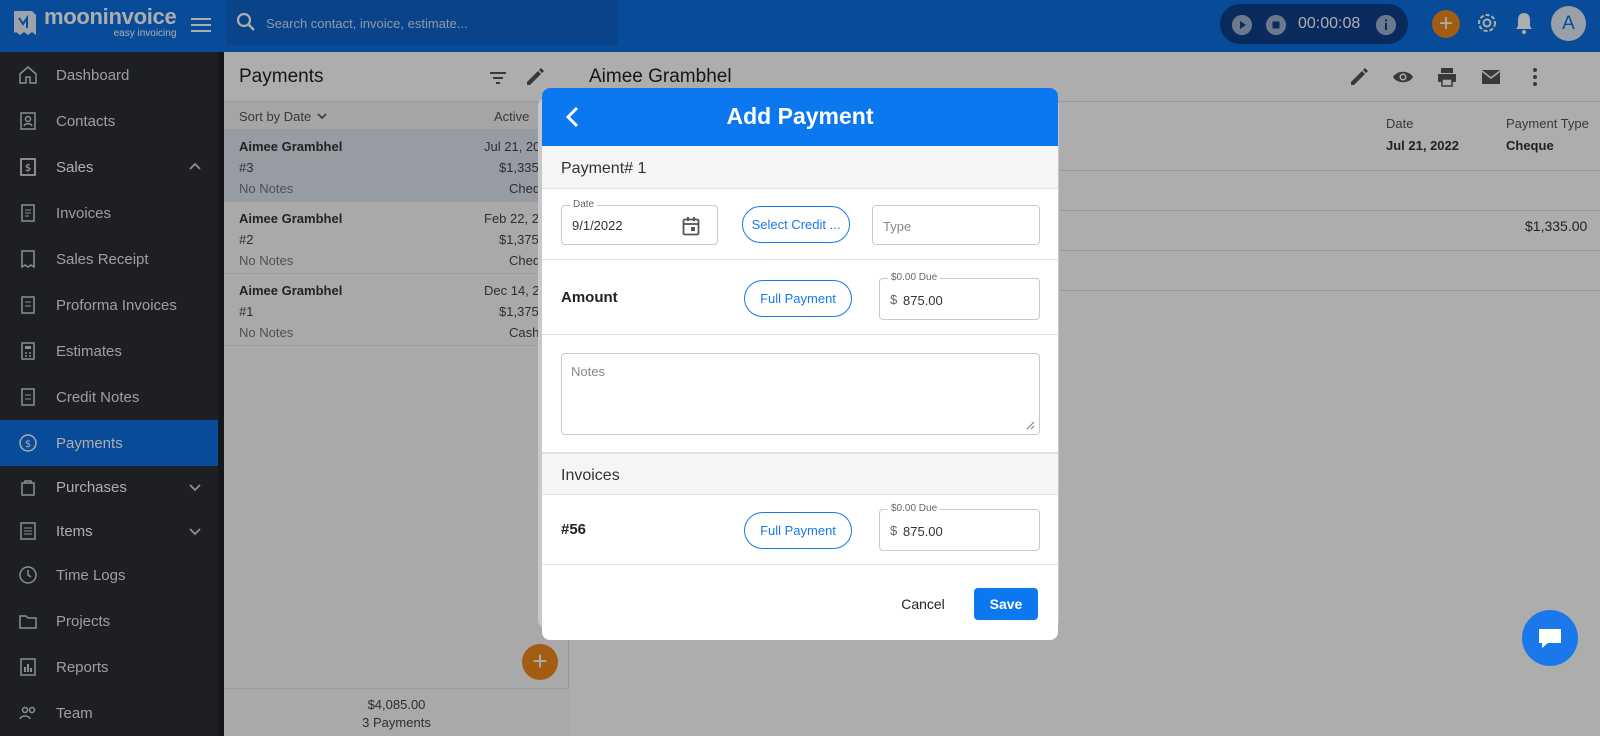 The image size is (1600, 736). I want to click on invoice-row: #56 Full Payment $0.00 Due $, so click(800, 530).